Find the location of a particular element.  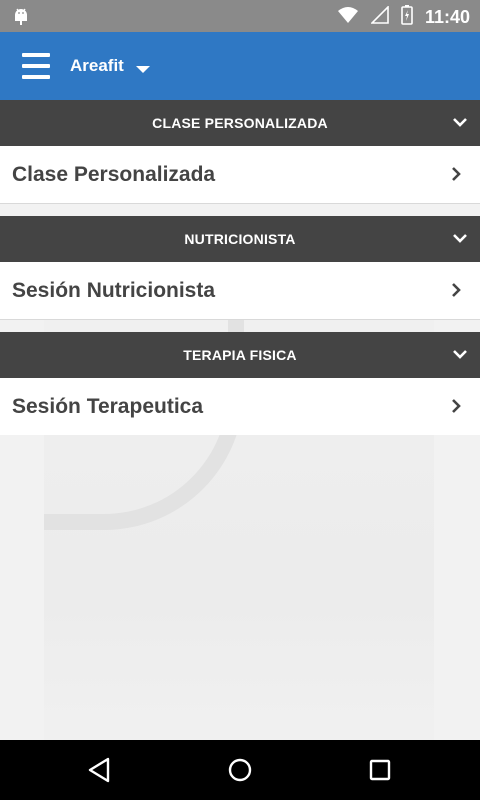

list-item: Clase Personalizada is located at coordinates (240, 175).